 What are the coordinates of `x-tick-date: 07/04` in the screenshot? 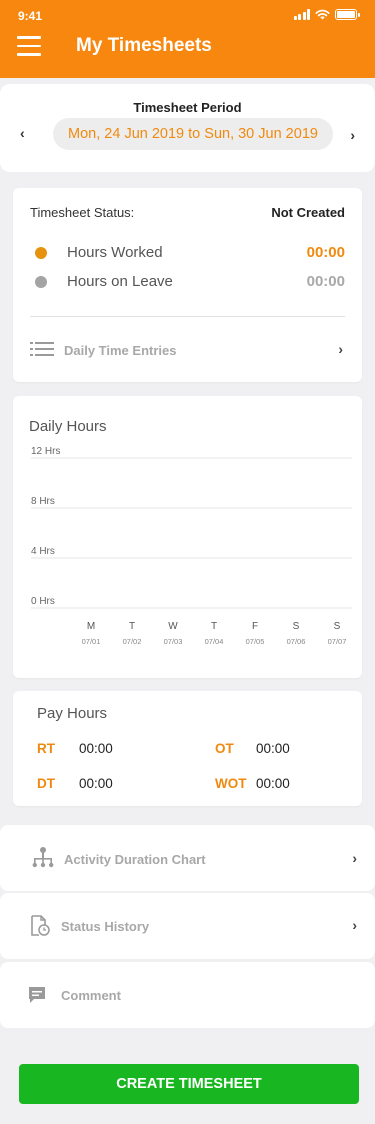 It's located at (214, 641).